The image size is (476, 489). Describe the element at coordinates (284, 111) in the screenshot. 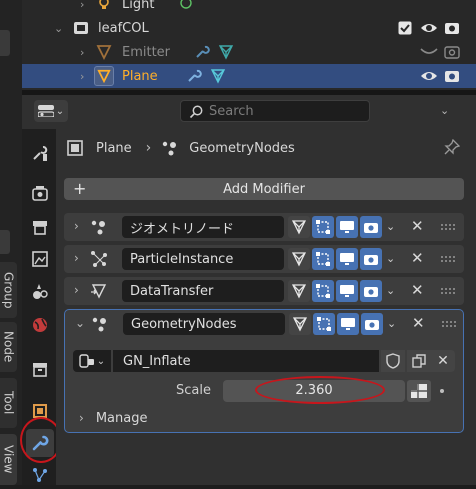

I see `search-input` at that location.